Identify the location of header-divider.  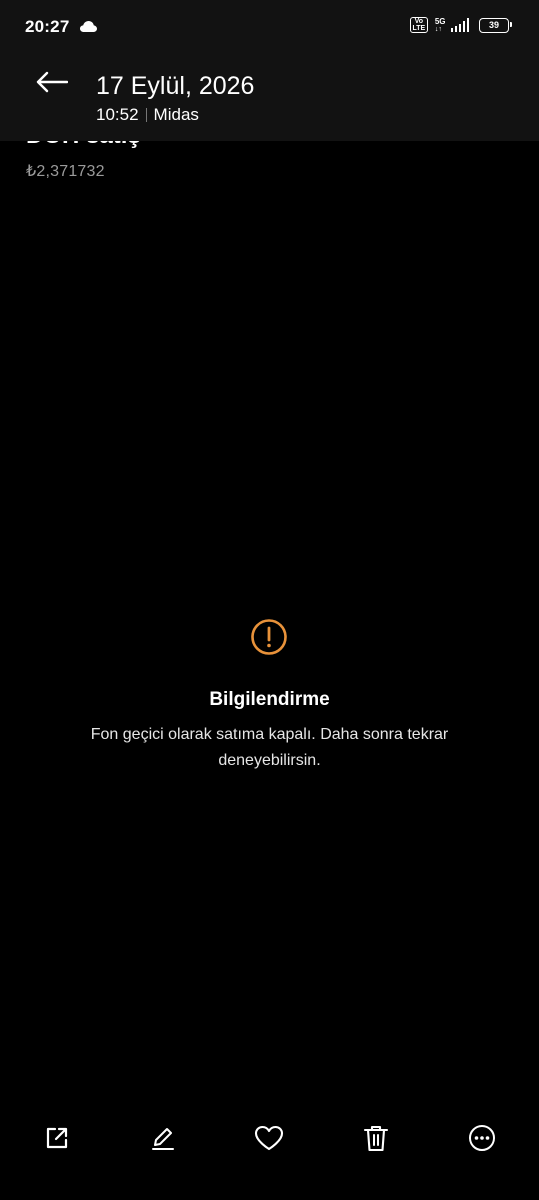
(146, 115).